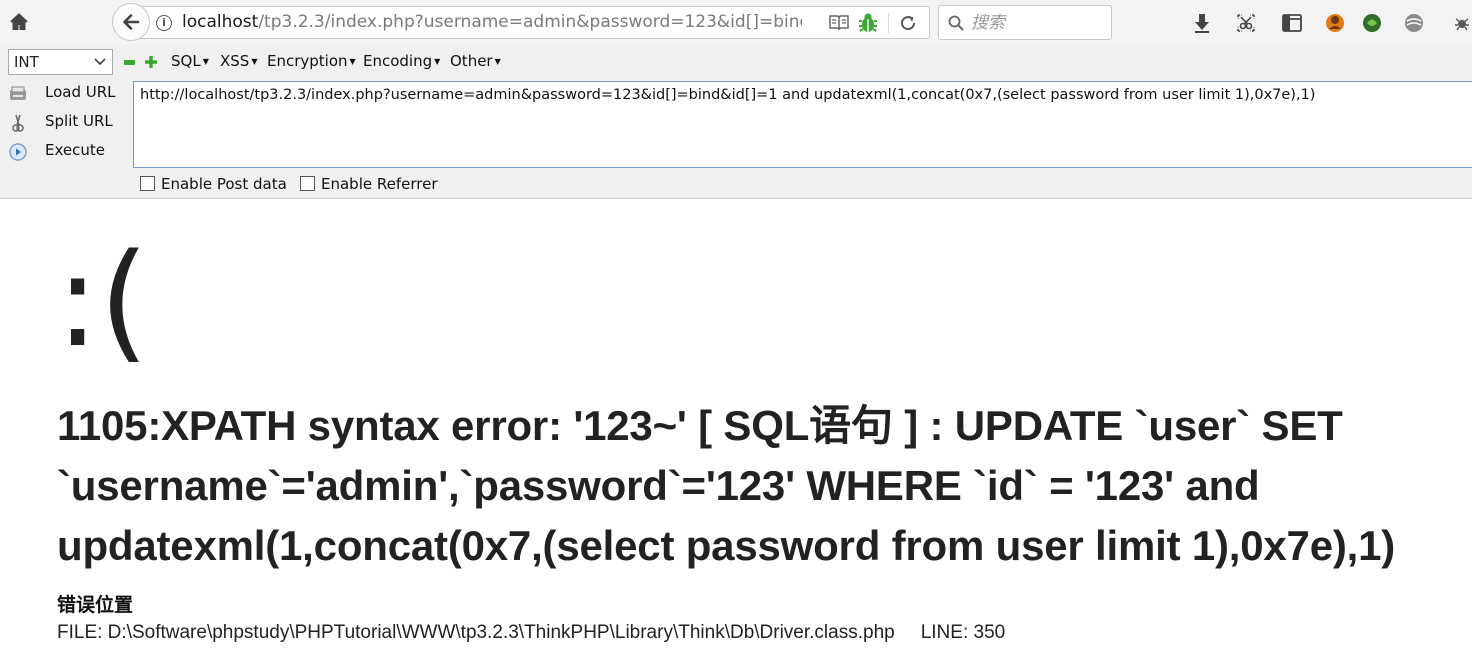 The image size is (1472, 649). What do you see at coordinates (1414, 23) in the screenshot?
I see `extension-grey-icon` at bounding box center [1414, 23].